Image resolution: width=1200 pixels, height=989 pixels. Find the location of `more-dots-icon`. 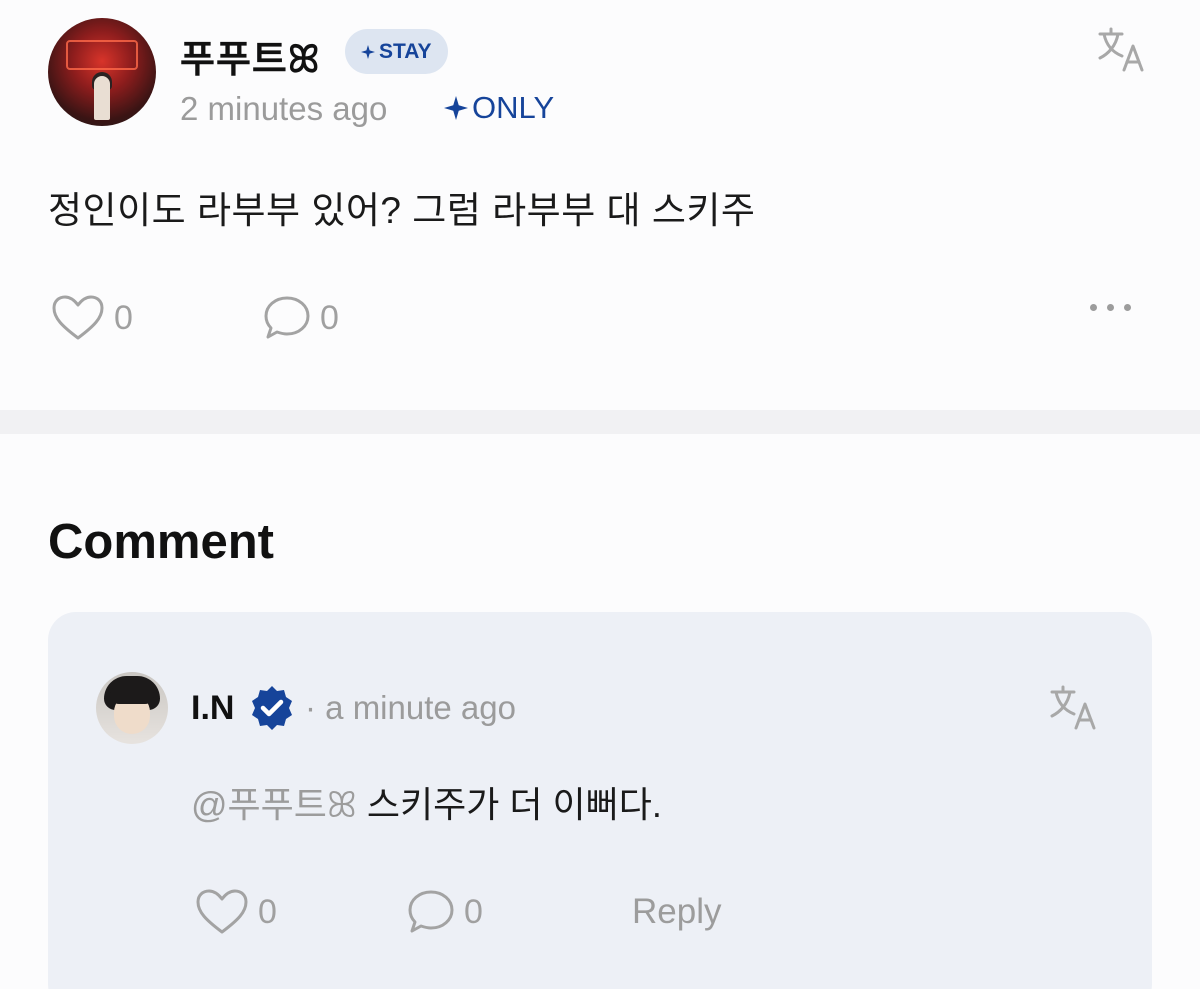

more-dots-icon is located at coordinates (1110, 307).